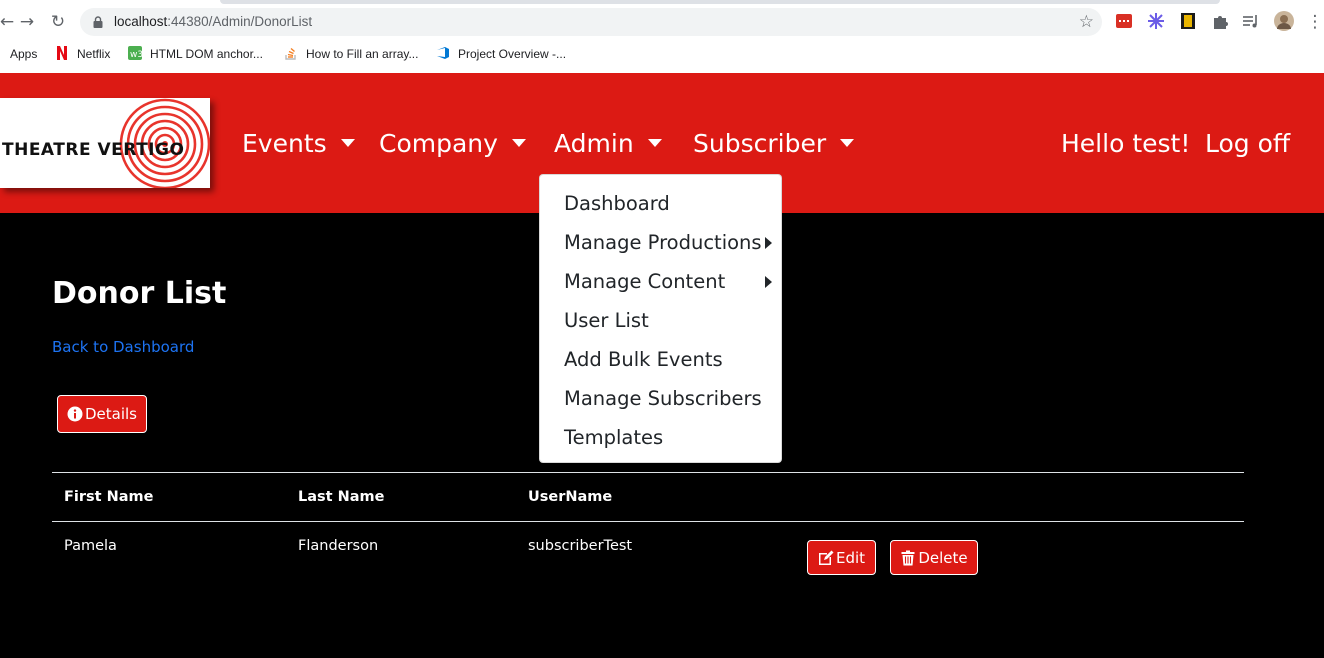 This screenshot has width=1324, height=658. What do you see at coordinates (27, 22) in the screenshot?
I see `forward-arrow-icon: →` at bounding box center [27, 22].